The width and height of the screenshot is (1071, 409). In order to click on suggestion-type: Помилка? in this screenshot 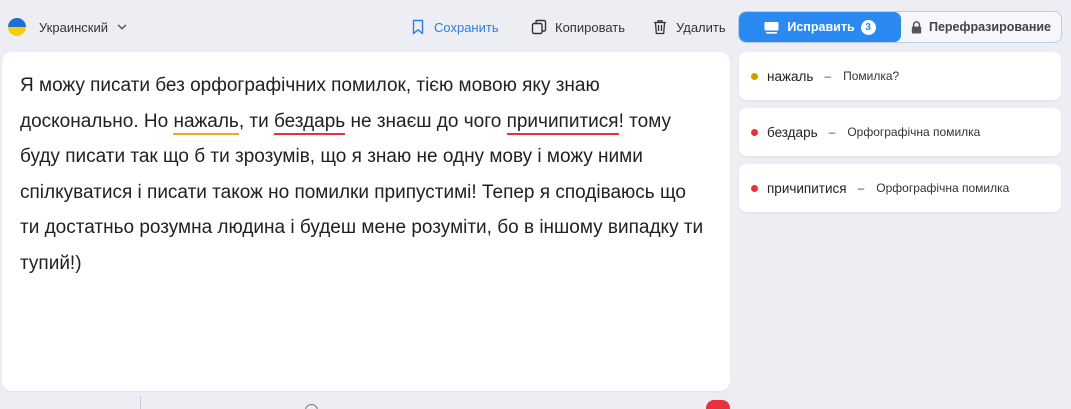, I will do `click(871, 76)`.